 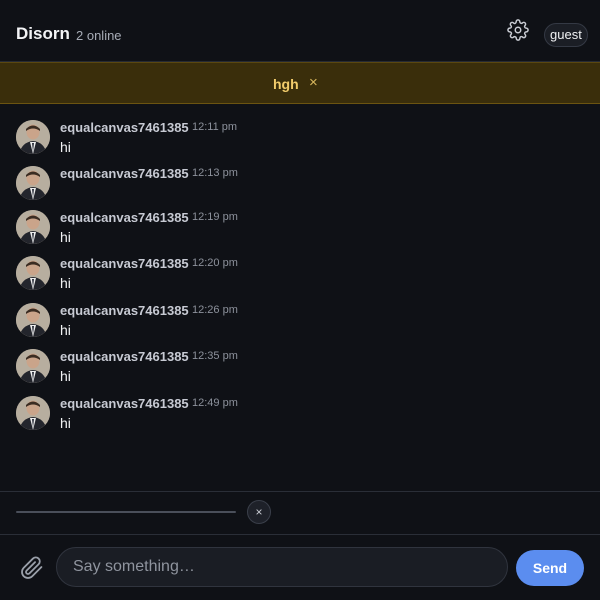 What do you see at coordinates (215, 403) in the screenshot?
I see `message-timestamp: 12:49 pm` at bounding box center [215, 403].